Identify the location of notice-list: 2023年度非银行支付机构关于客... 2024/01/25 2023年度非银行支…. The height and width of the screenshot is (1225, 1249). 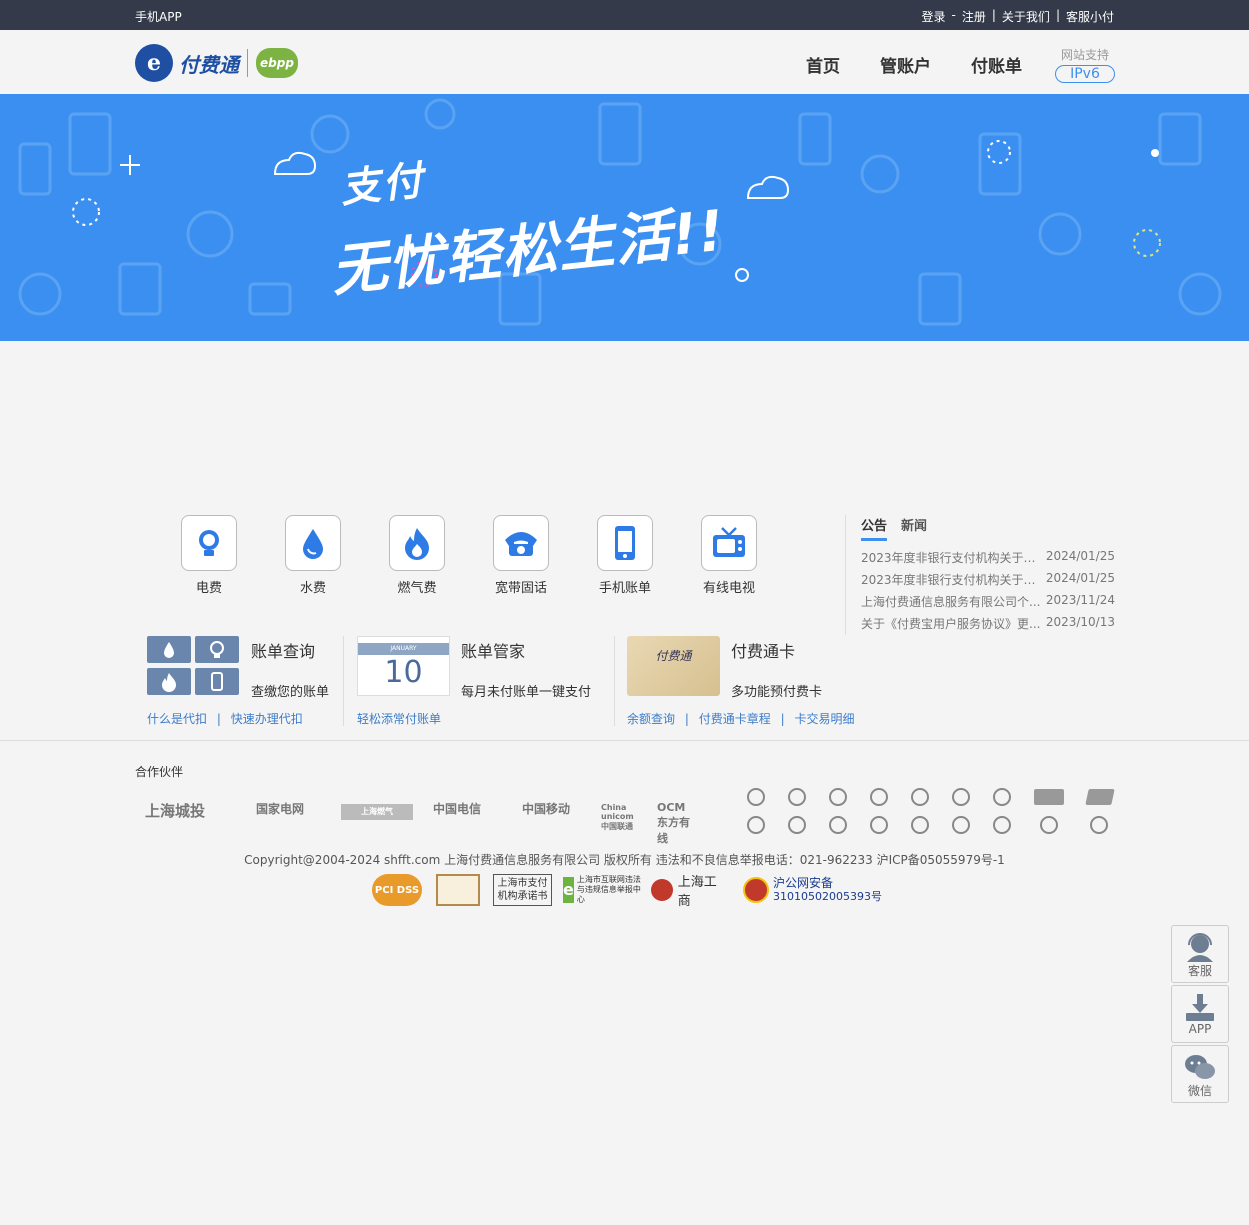
(990, 590).